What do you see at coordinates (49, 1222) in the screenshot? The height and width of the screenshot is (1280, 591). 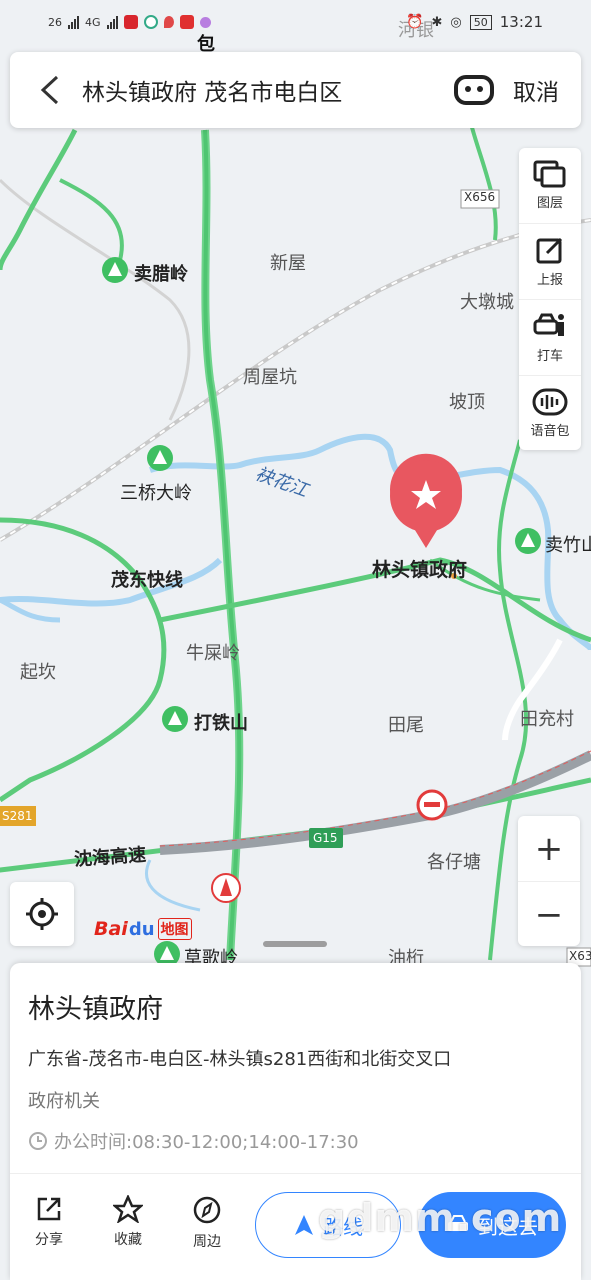 I see `share-button: 分享` at bounding box center [49, 1222].